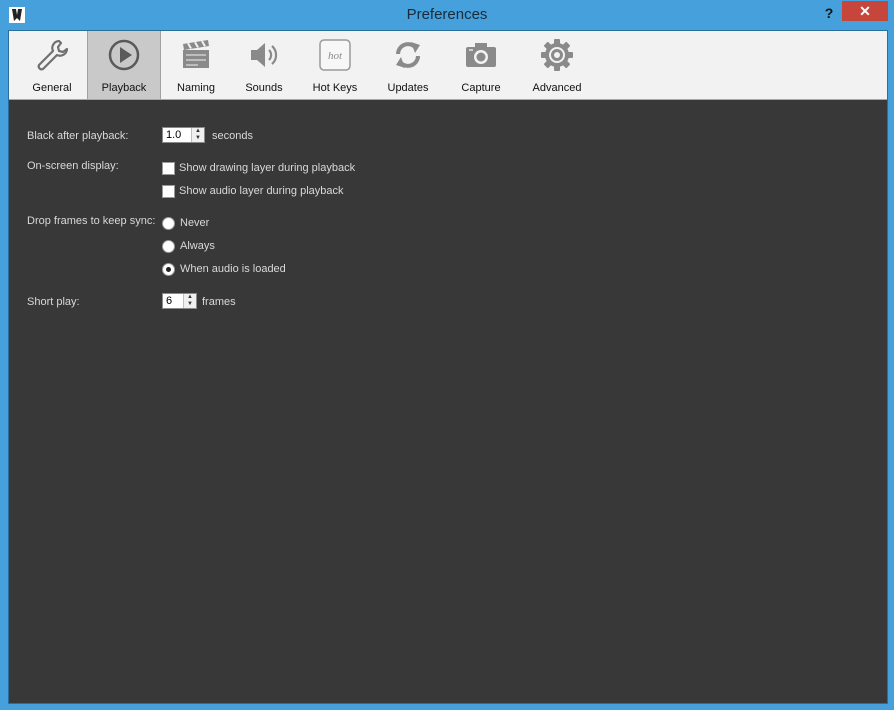 This screenshot has width=894, height=710. Describe the element at coordinates (78, 136) in the screenshot. I see `black-after-playback-label: Black after playback:` at that location.